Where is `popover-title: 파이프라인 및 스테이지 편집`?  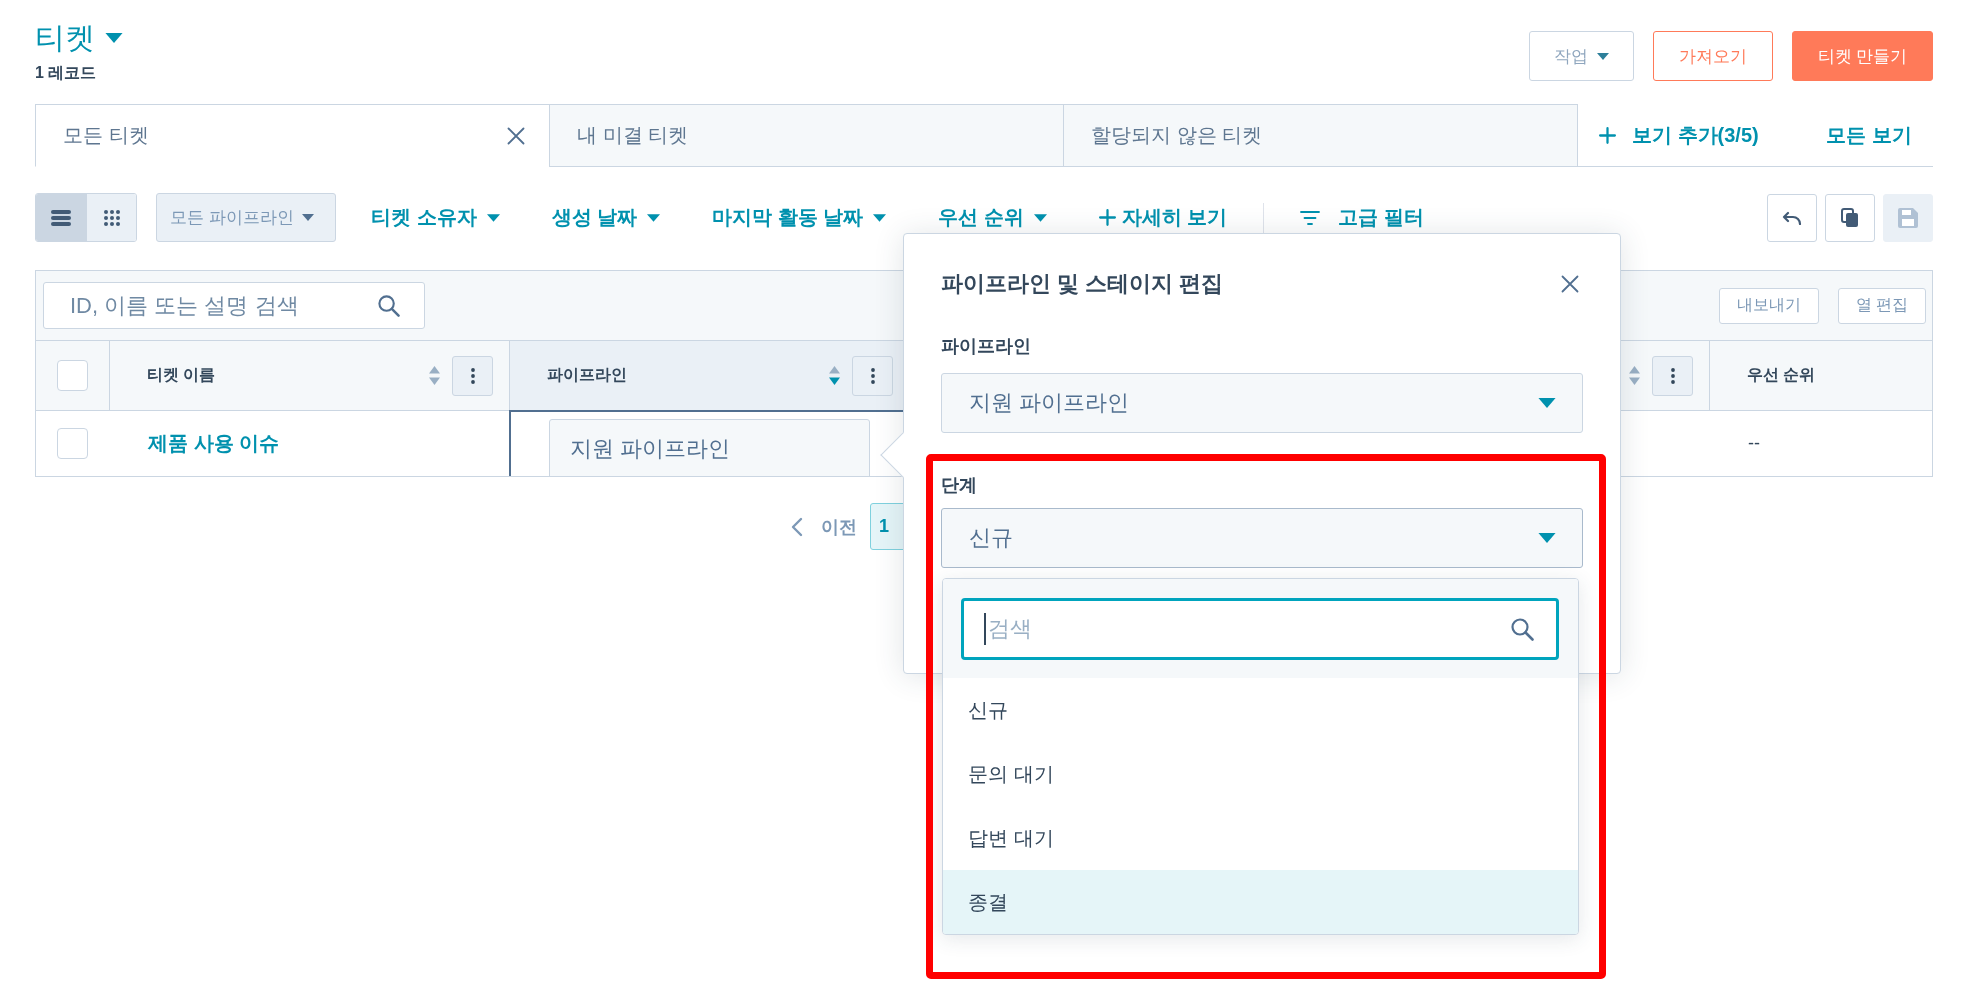
popover-title: 파이프라인 및 스테이지 편집 is located at coordinates (1082, 284).